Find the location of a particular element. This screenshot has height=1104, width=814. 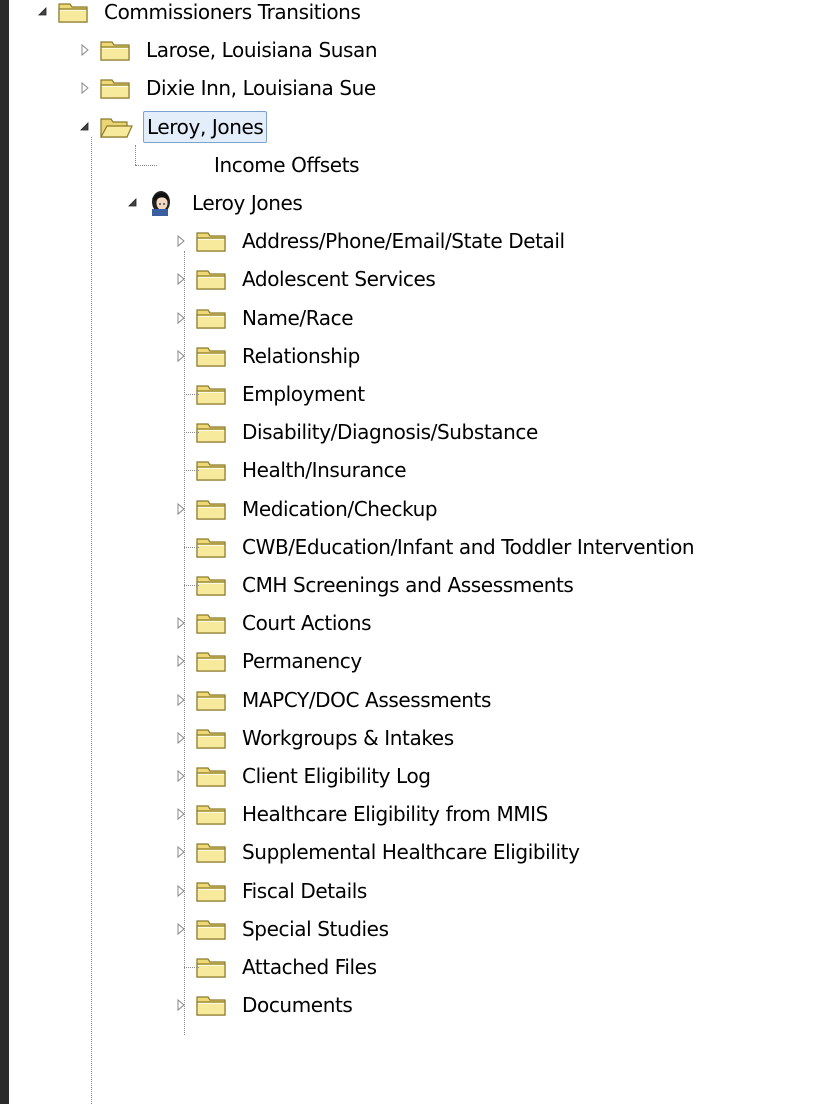

tree-node-label: Larose, Louisiana Susan is located at coordinates (262, 50).